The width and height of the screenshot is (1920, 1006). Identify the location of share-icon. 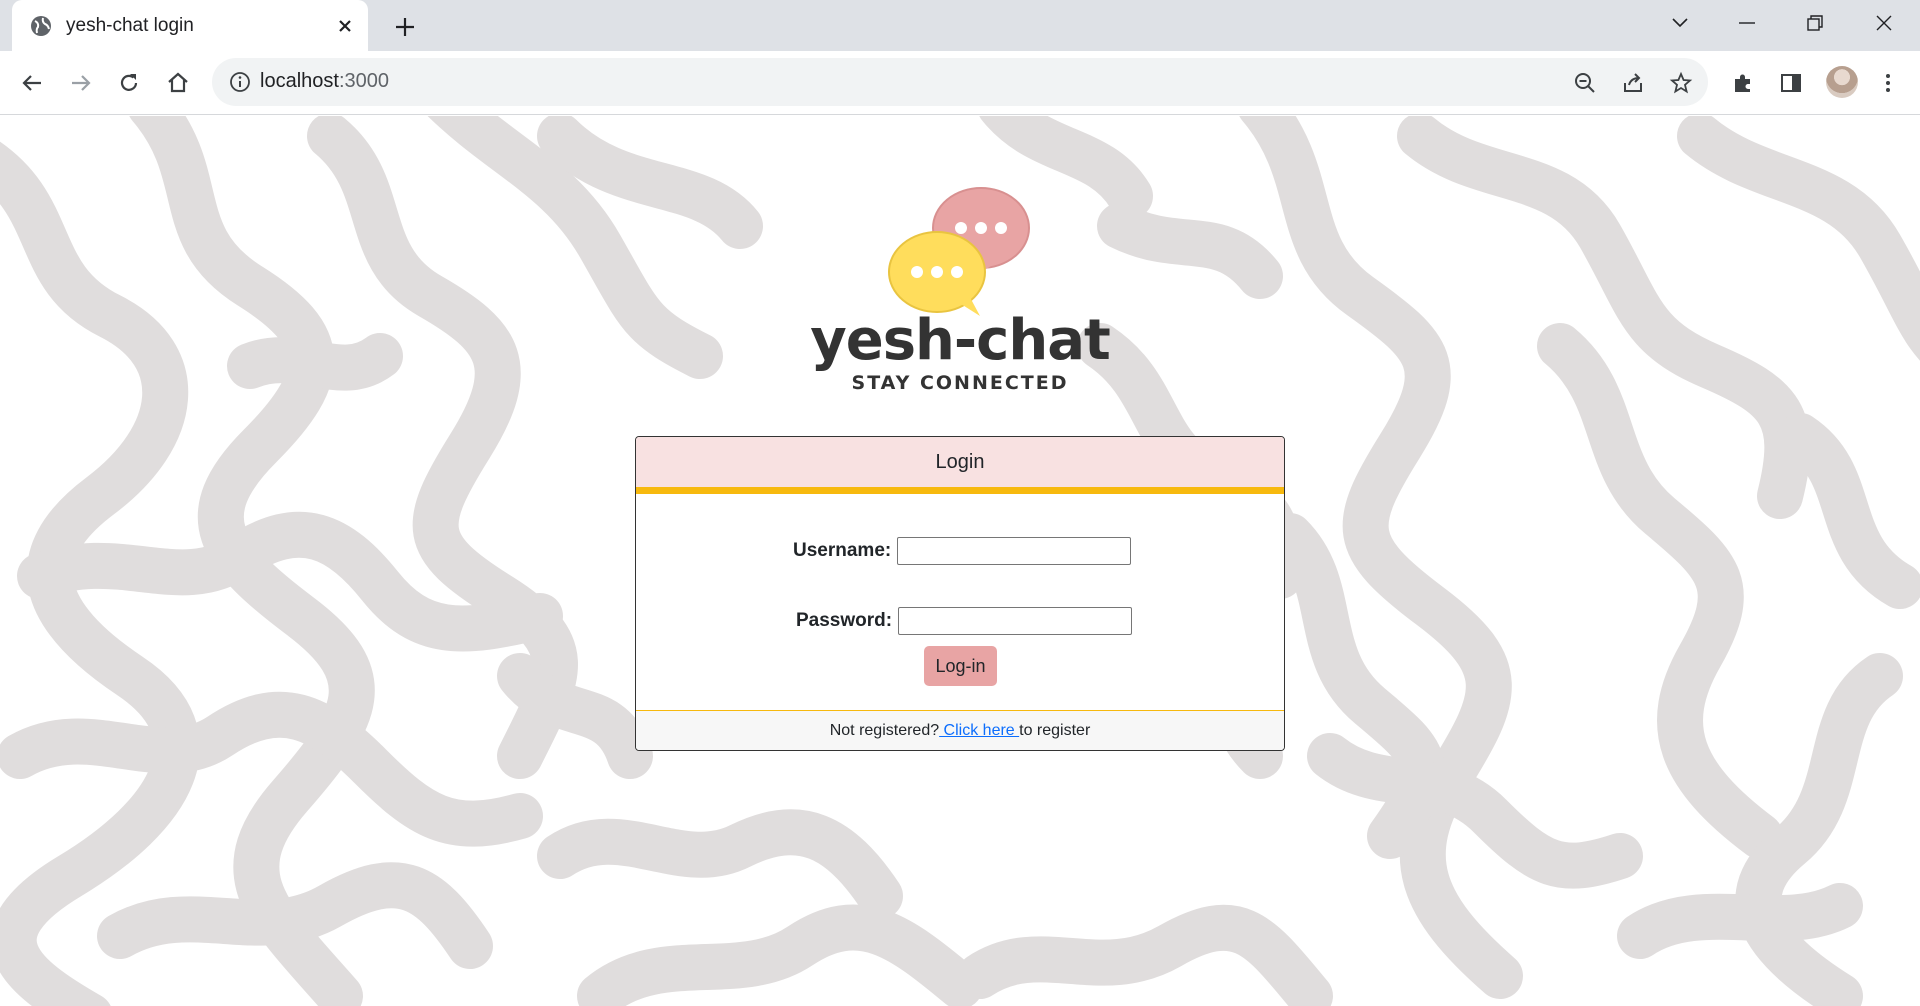
(1633, 83).